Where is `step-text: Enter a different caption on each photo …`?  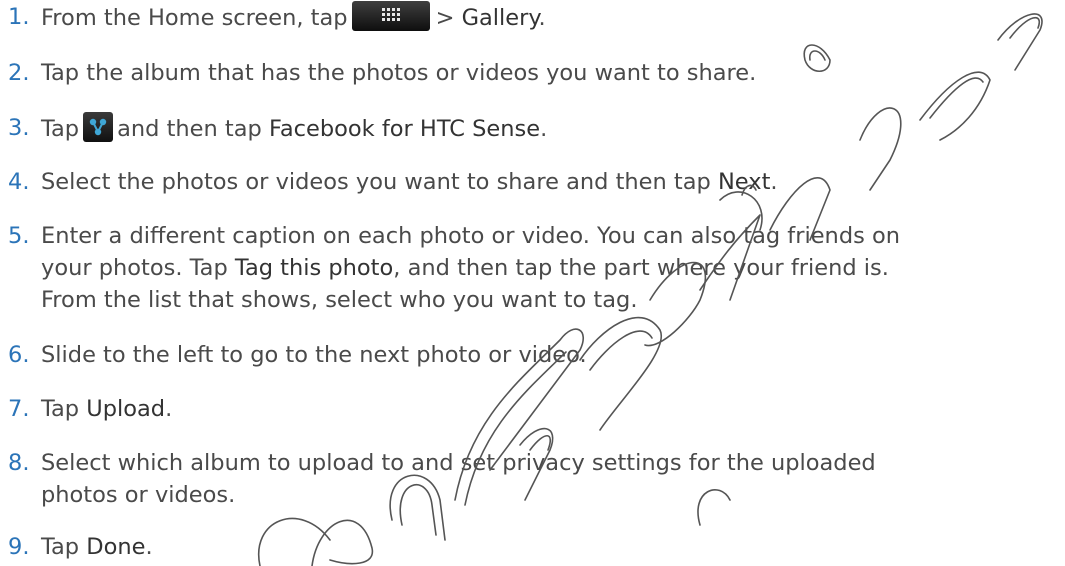 step-text: Enter a different caption on each photo … is located at coordinates (470, 268).